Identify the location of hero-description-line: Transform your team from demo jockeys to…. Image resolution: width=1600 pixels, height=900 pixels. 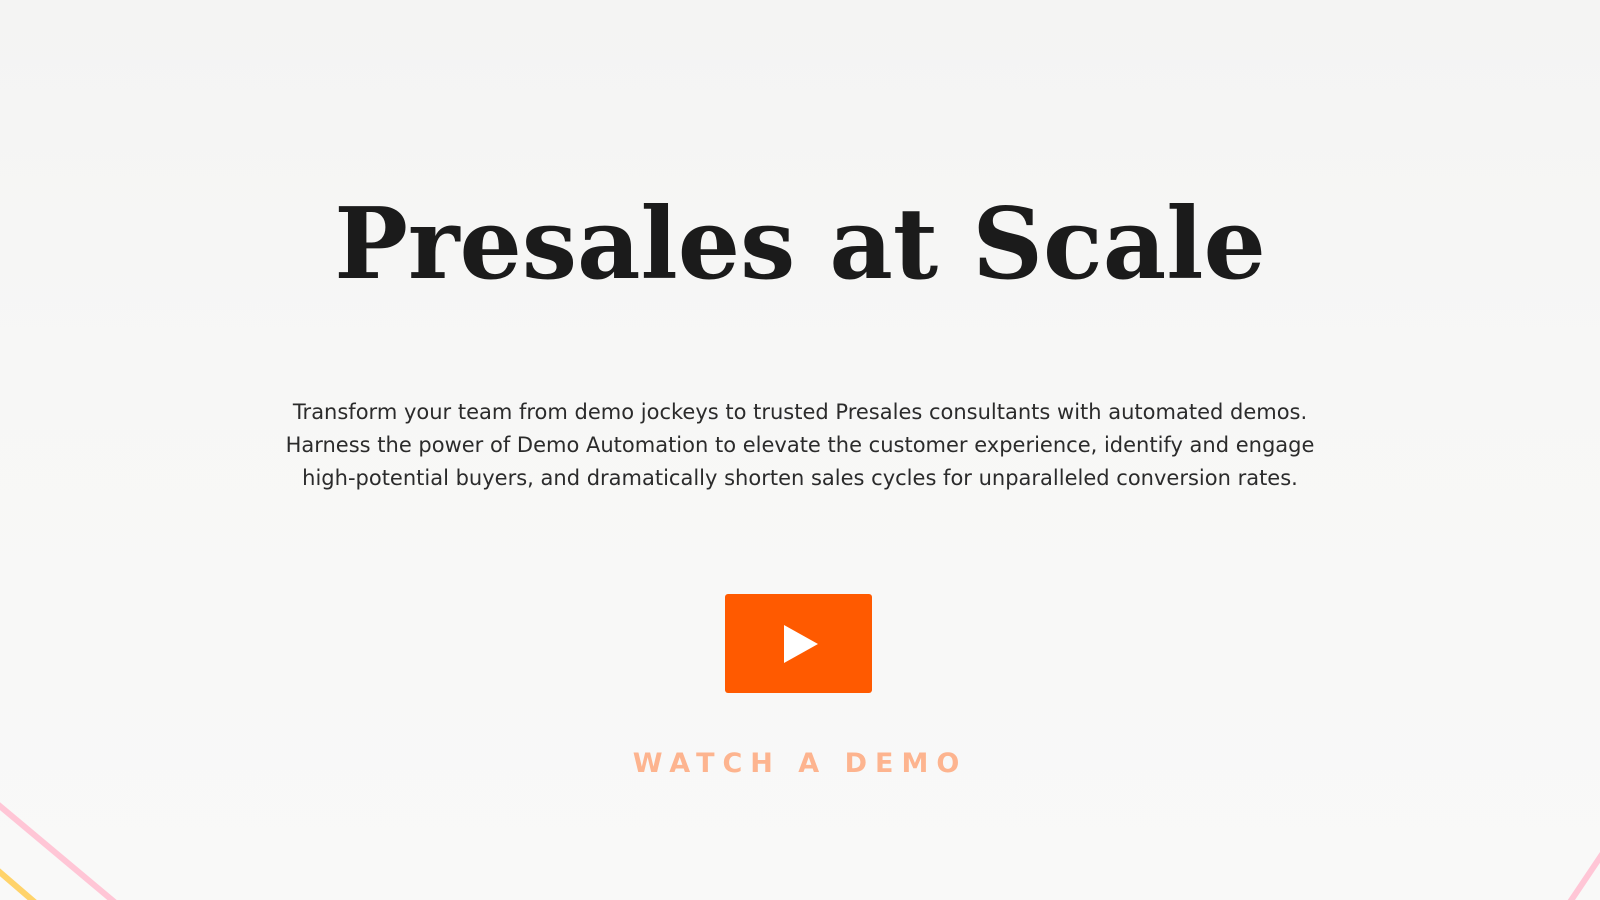
(800, 412).